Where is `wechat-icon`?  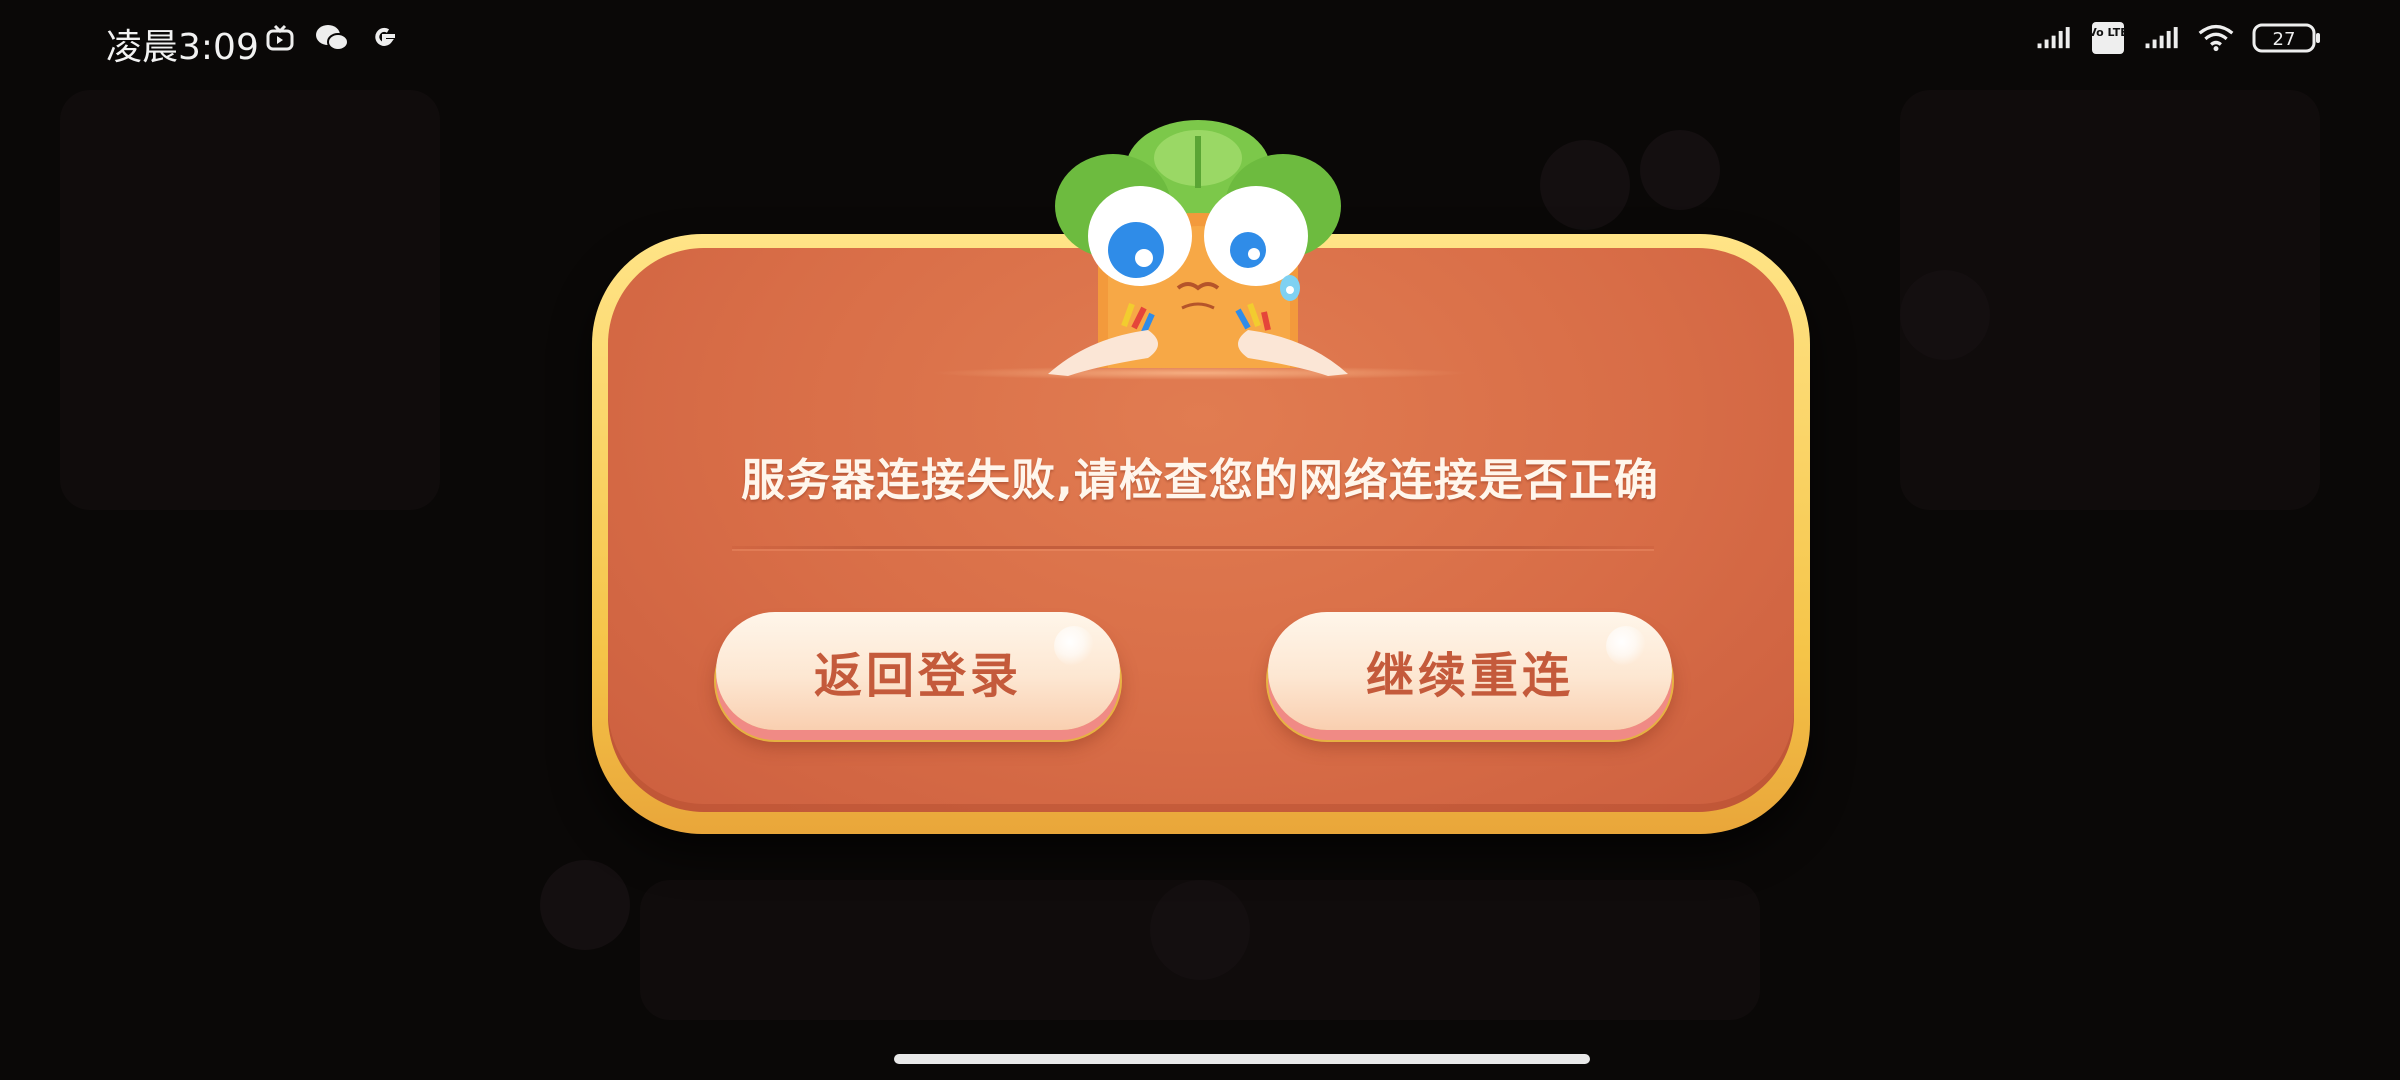 wechat-icon is located at coordinates (332, 38).